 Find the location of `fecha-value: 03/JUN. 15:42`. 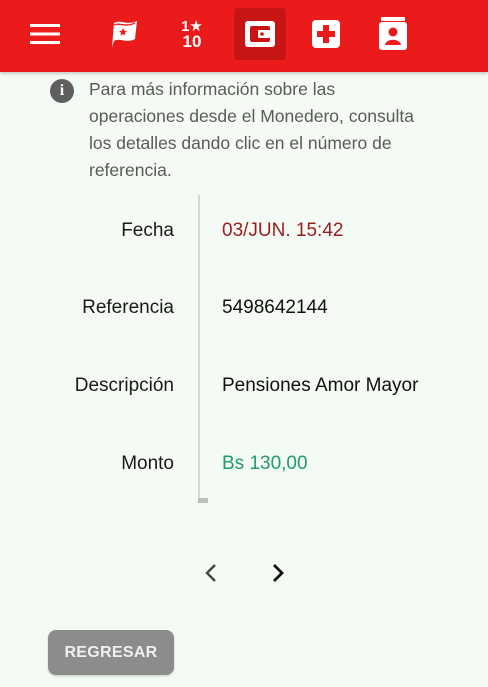

fecha-value: 03/JUN. 15:42 is located at coordinates (283, 230).